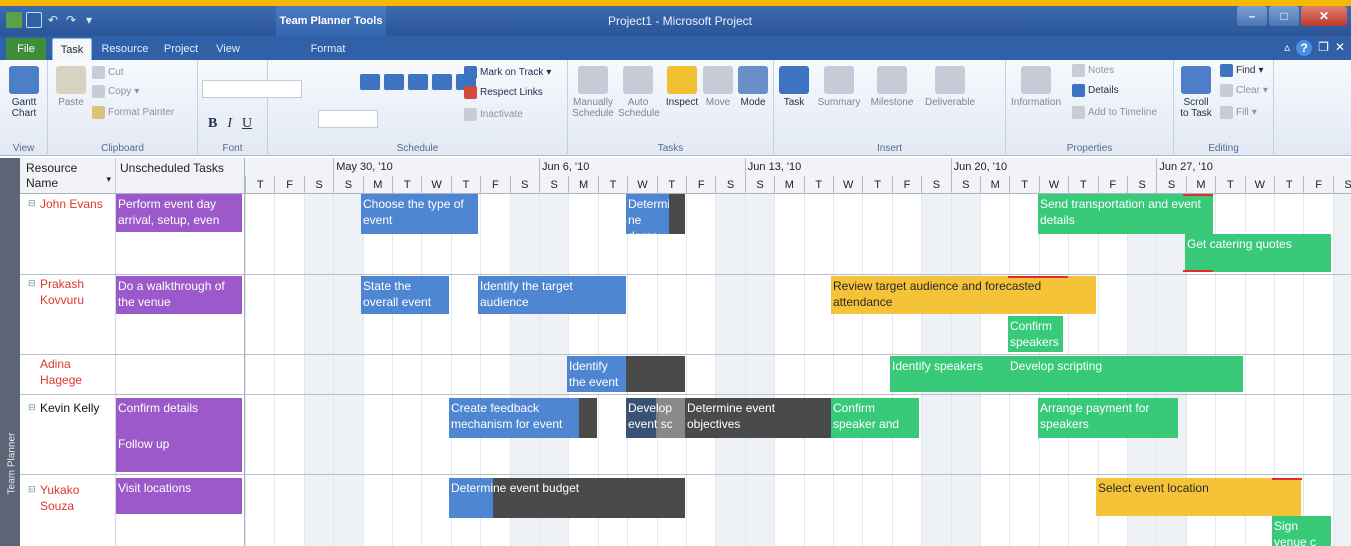  Describe the element at coordinates (682, 87) in the screenshot. I see `inspect-button: Inspect` at that location.